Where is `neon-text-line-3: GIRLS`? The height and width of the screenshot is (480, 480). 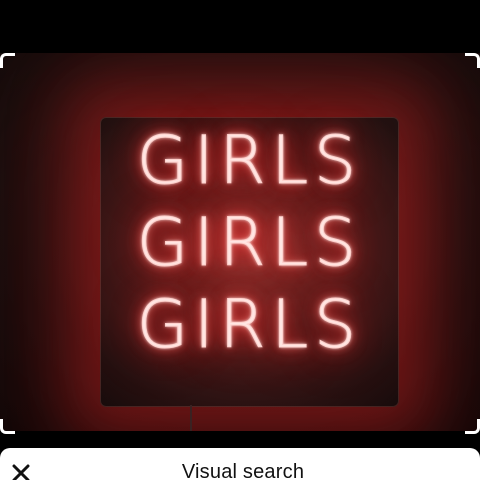
neon-text-line-3: GIRLS is located at coordinates (249, 325).